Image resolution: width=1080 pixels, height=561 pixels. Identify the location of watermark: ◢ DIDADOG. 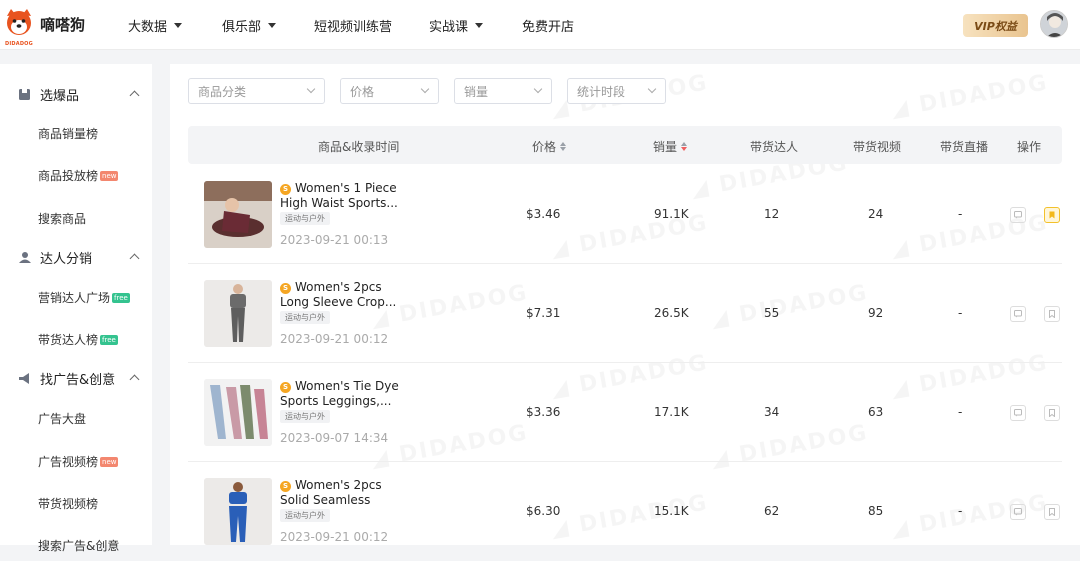
(969, 96).